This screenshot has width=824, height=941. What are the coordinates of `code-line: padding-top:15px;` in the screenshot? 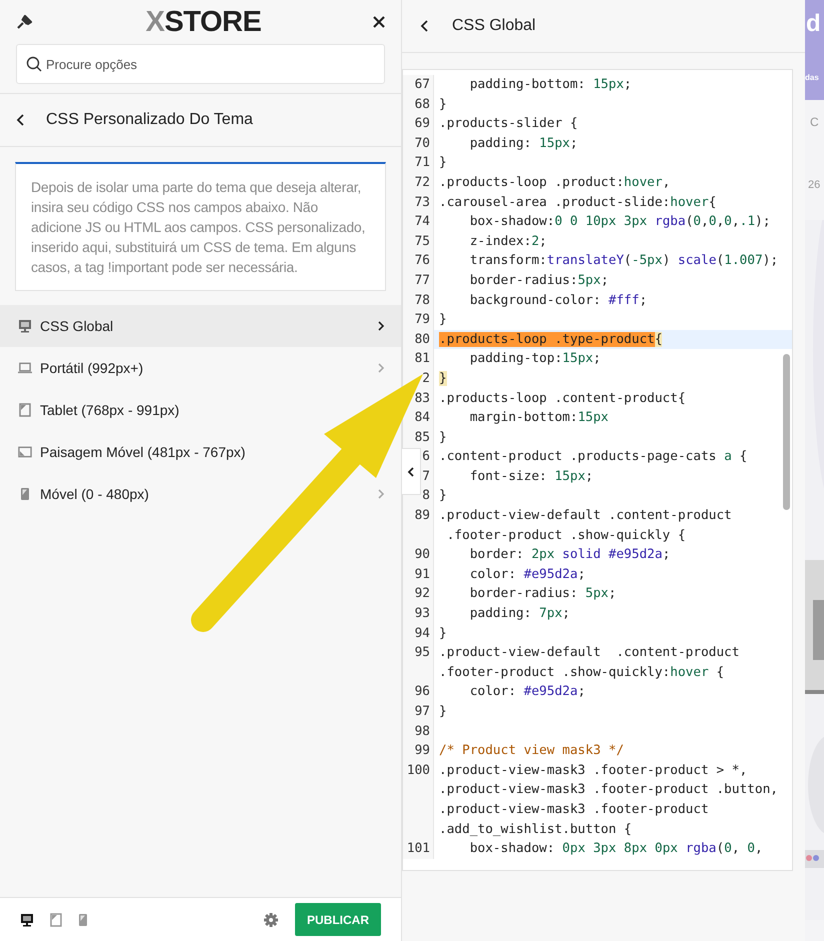 It's located at (535, 359).